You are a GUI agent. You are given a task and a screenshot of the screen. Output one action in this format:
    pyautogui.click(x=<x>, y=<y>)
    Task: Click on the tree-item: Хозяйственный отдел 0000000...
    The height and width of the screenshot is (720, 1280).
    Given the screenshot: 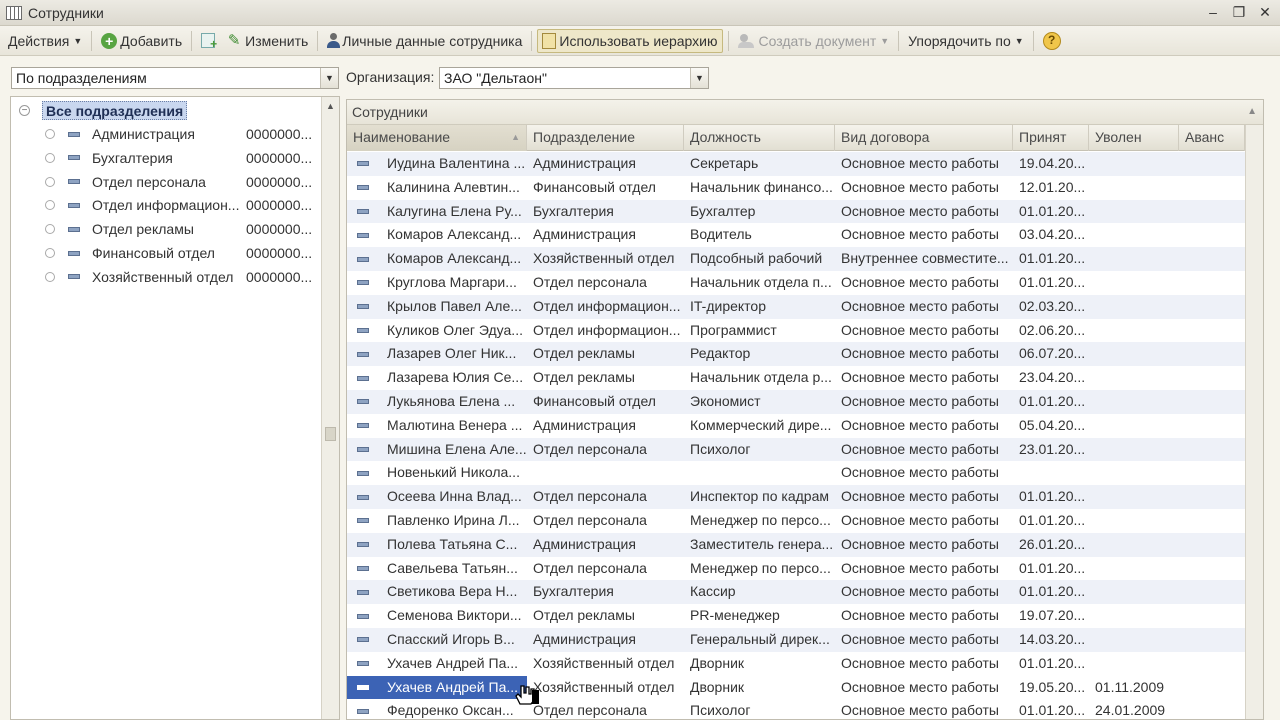 What is the action you would take?
    pyautogui.click(x=180, y=277)
    